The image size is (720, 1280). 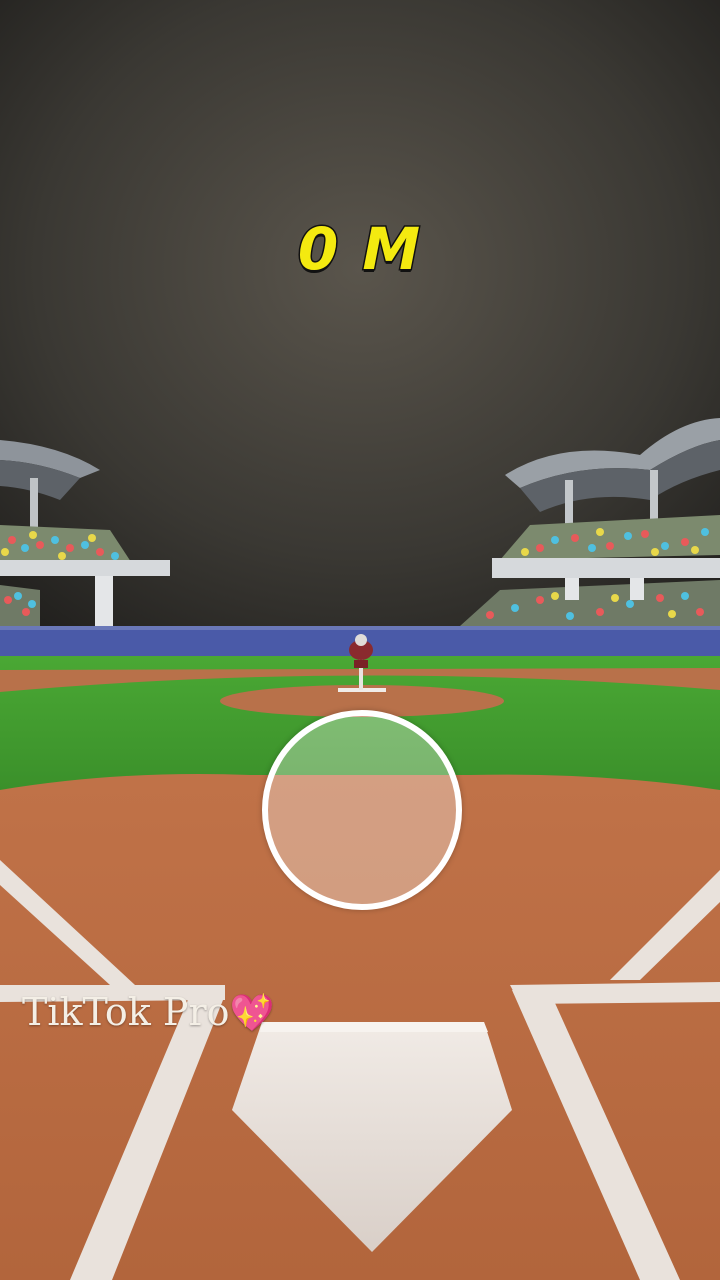 I want to click on watermark-text: TikTok Pro, so click(x=126, y=1012).